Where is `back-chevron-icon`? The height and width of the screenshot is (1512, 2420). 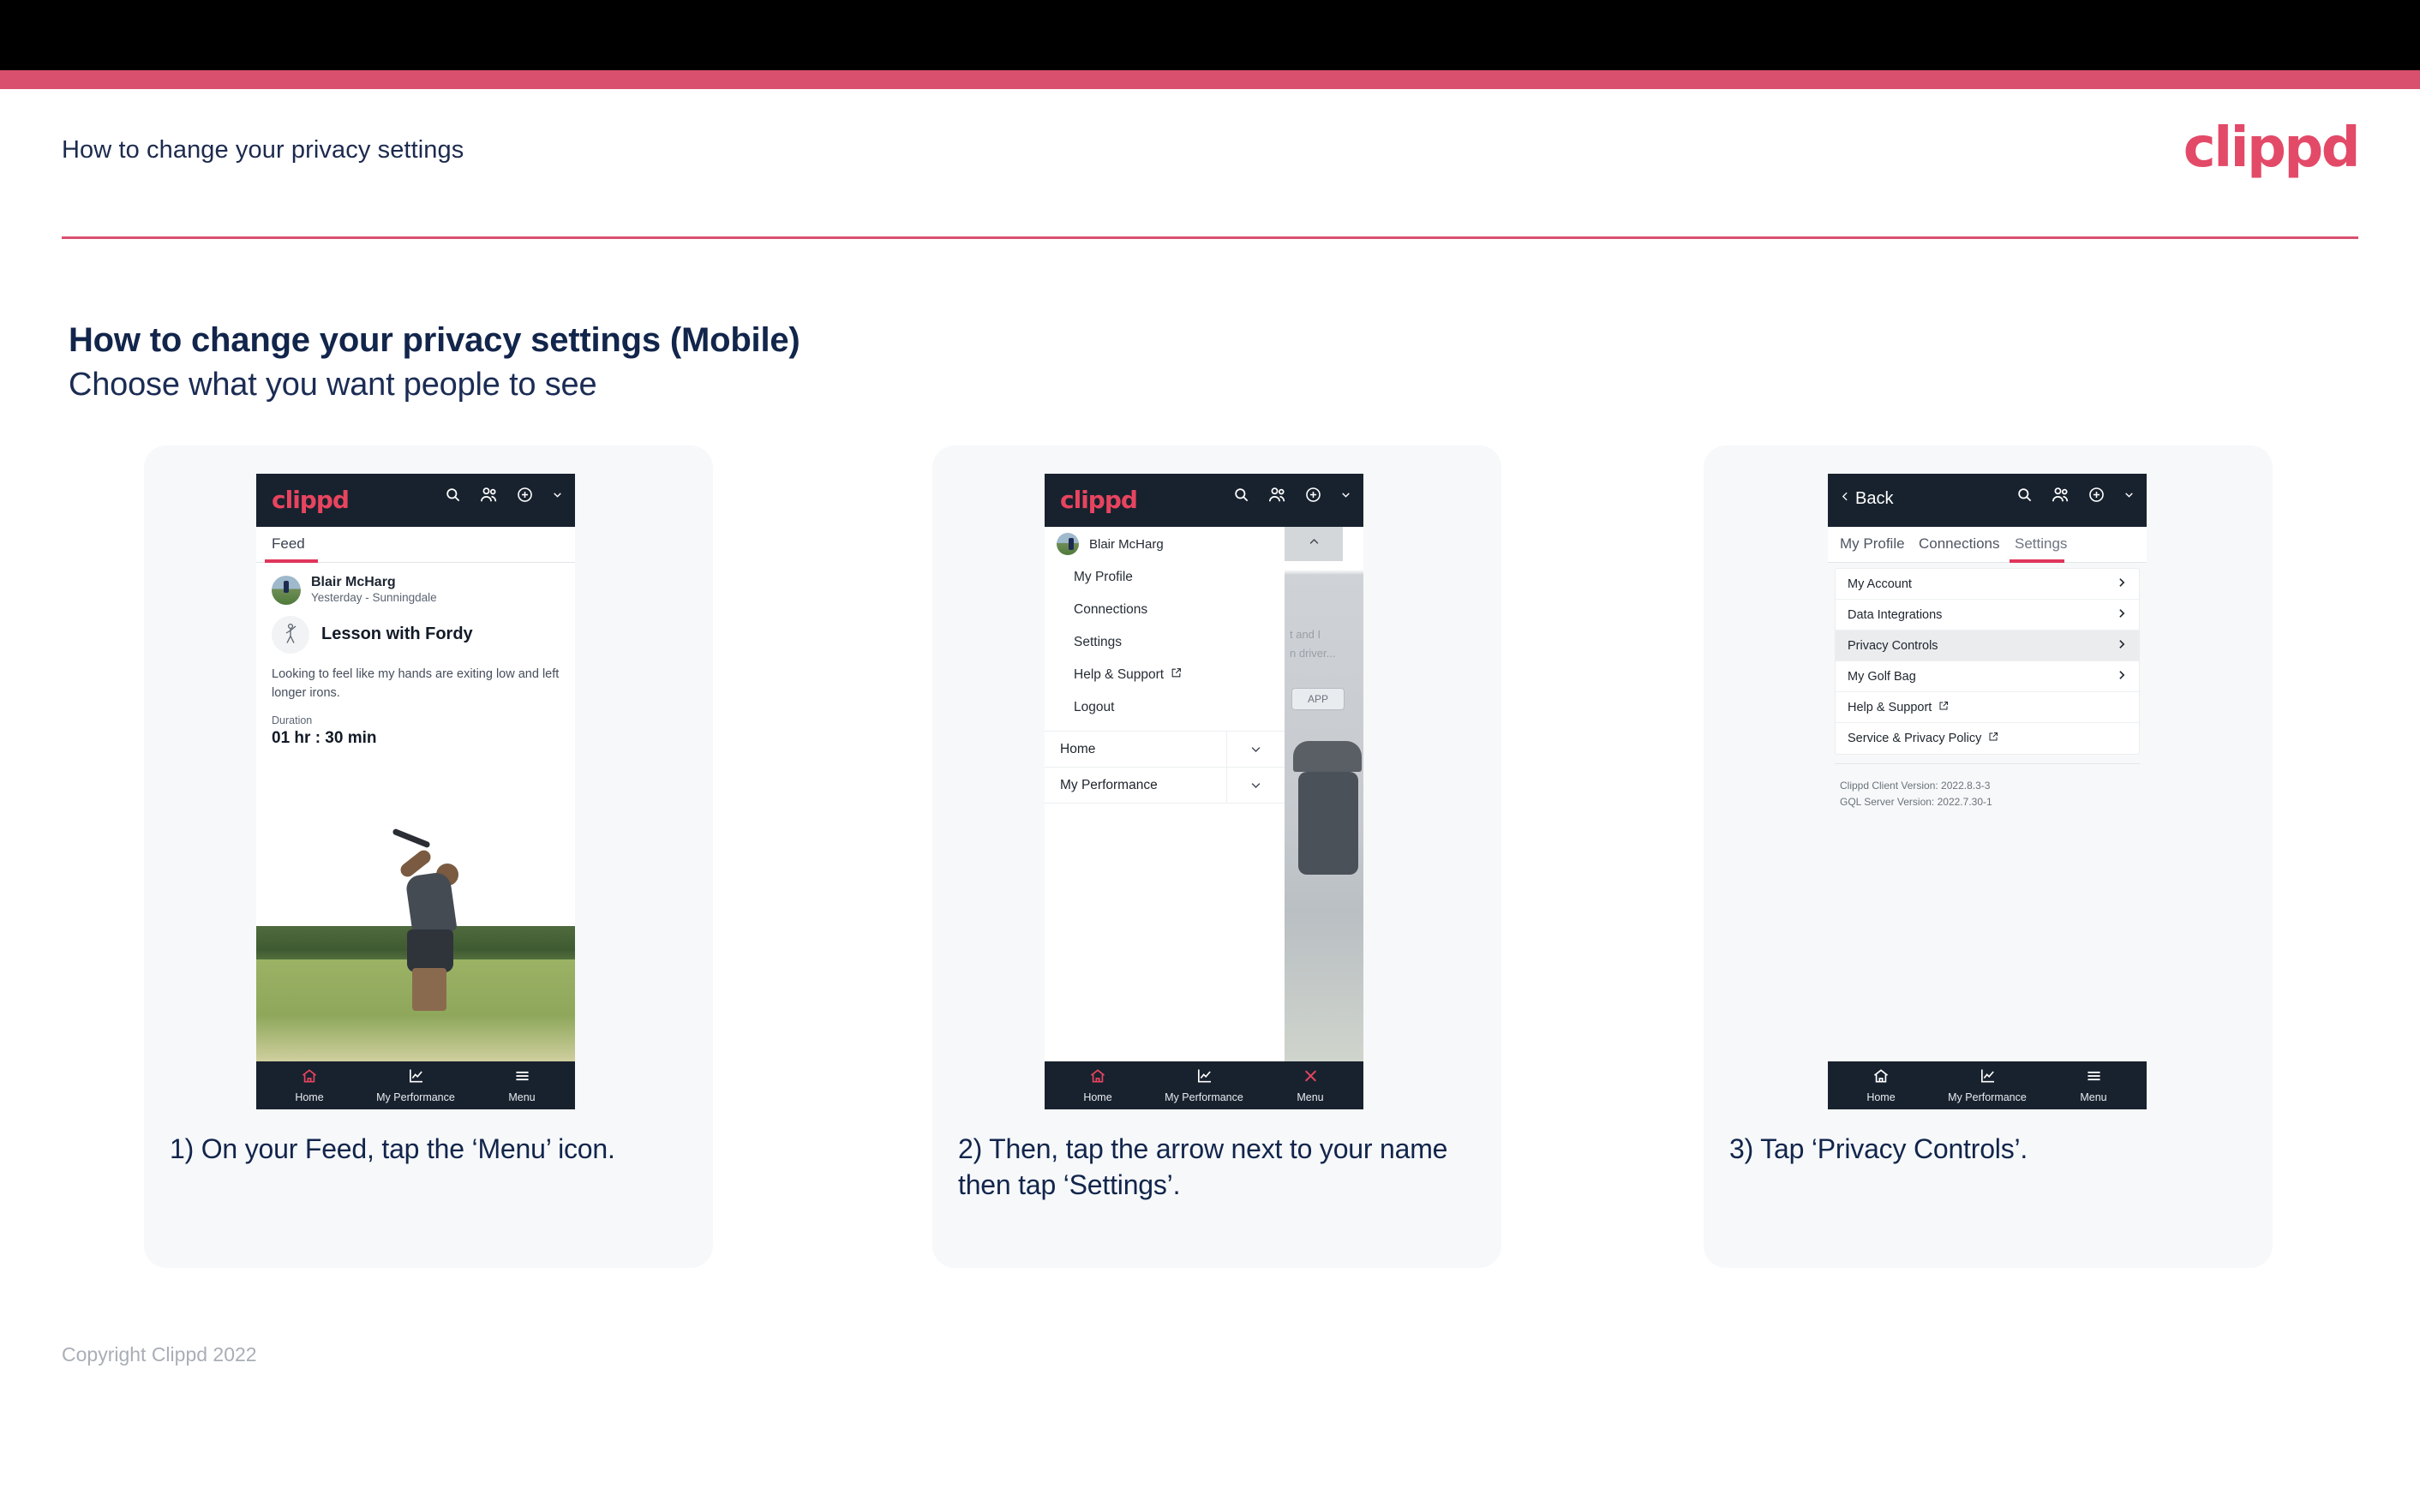 back-chevron-icon is located at coordinates (1846, 499).